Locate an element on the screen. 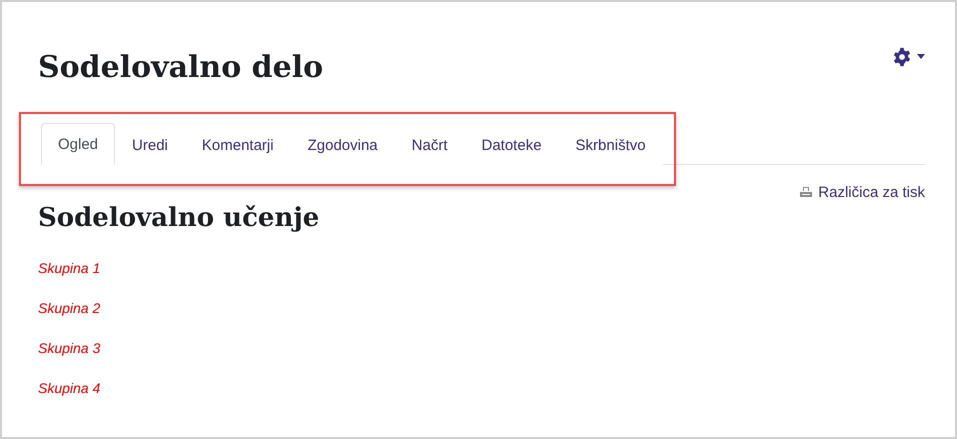  settings-menu-button is located at coordinates (908, 56).